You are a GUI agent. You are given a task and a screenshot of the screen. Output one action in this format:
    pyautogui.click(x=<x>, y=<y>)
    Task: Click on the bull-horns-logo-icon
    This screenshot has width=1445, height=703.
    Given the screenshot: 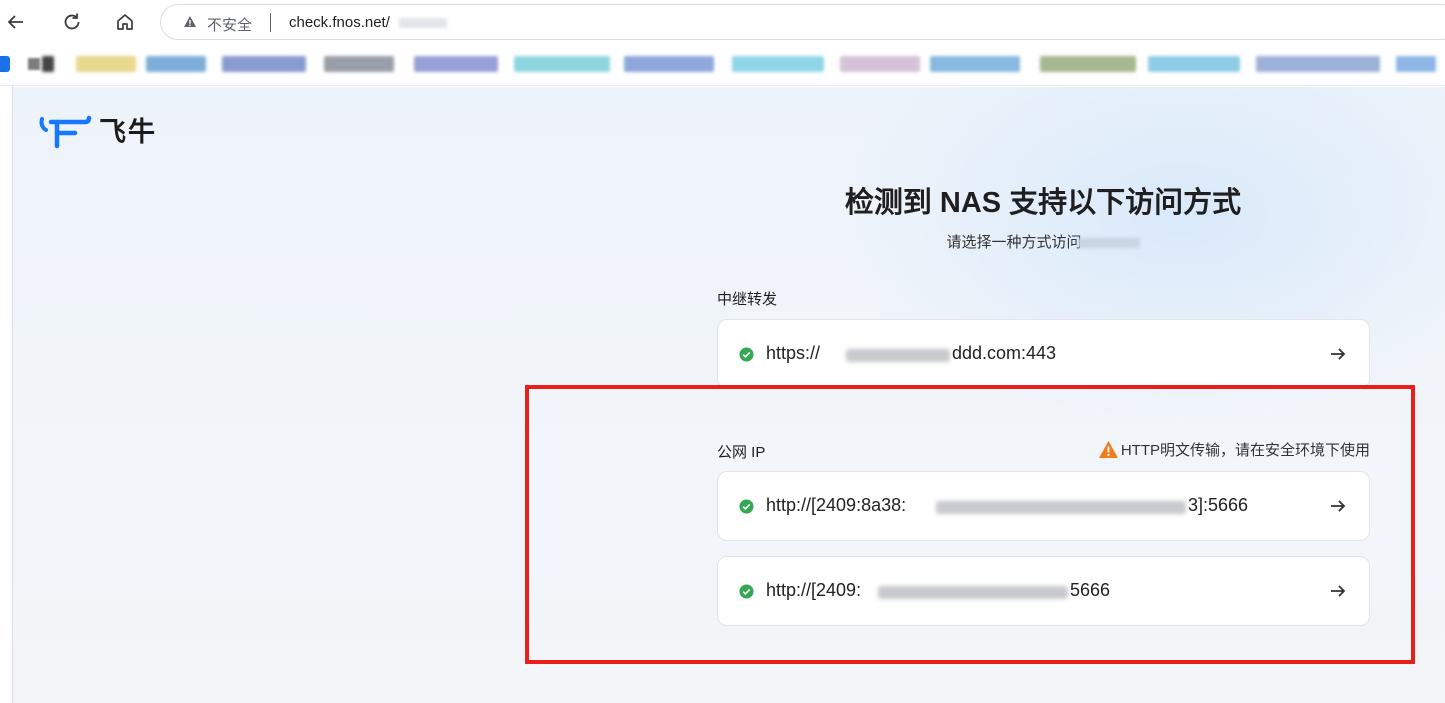 What is the action you would take?
    pyautogui.click(x=65, y=132)
    